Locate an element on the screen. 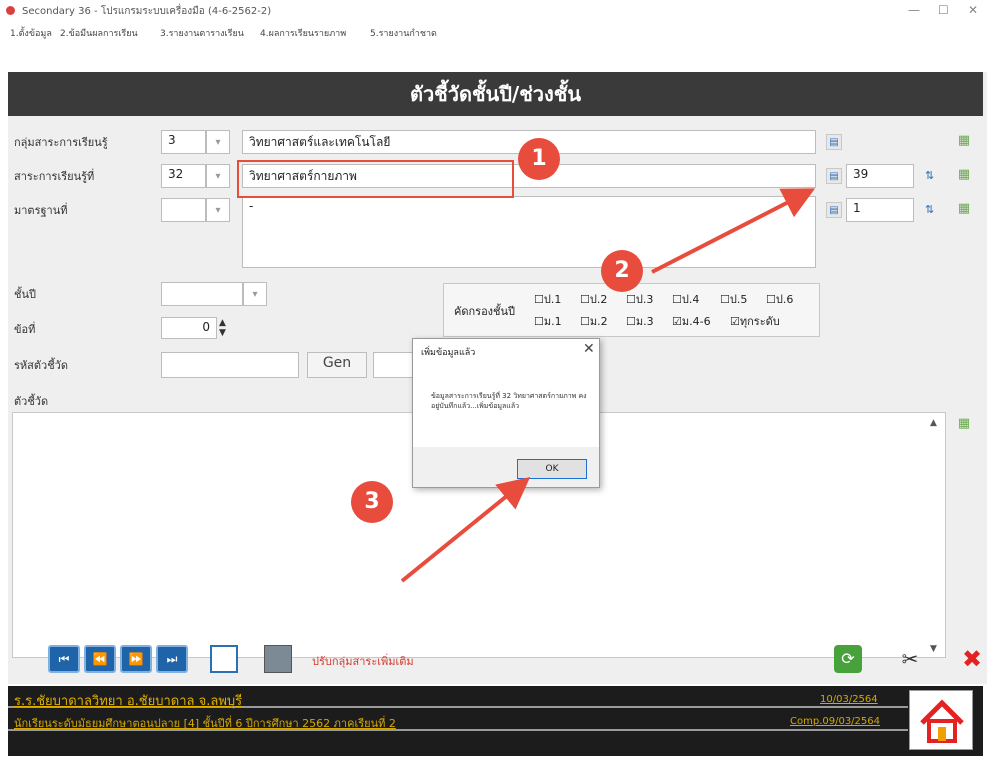  home-icon is located at coordinates (942, 721).